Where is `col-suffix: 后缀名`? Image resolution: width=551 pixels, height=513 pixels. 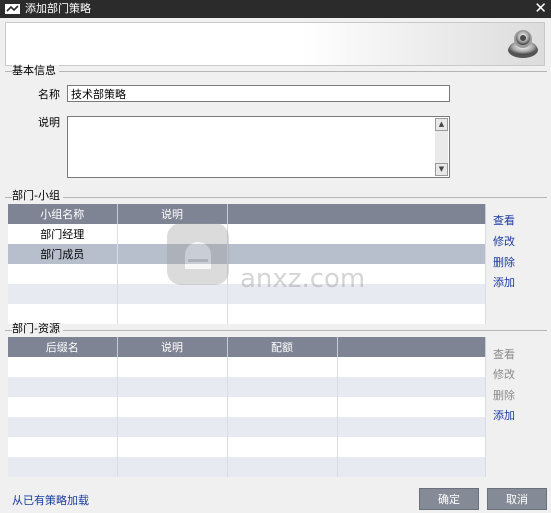
col-suffix: 后缀名 is located at coordinates (63, 347).